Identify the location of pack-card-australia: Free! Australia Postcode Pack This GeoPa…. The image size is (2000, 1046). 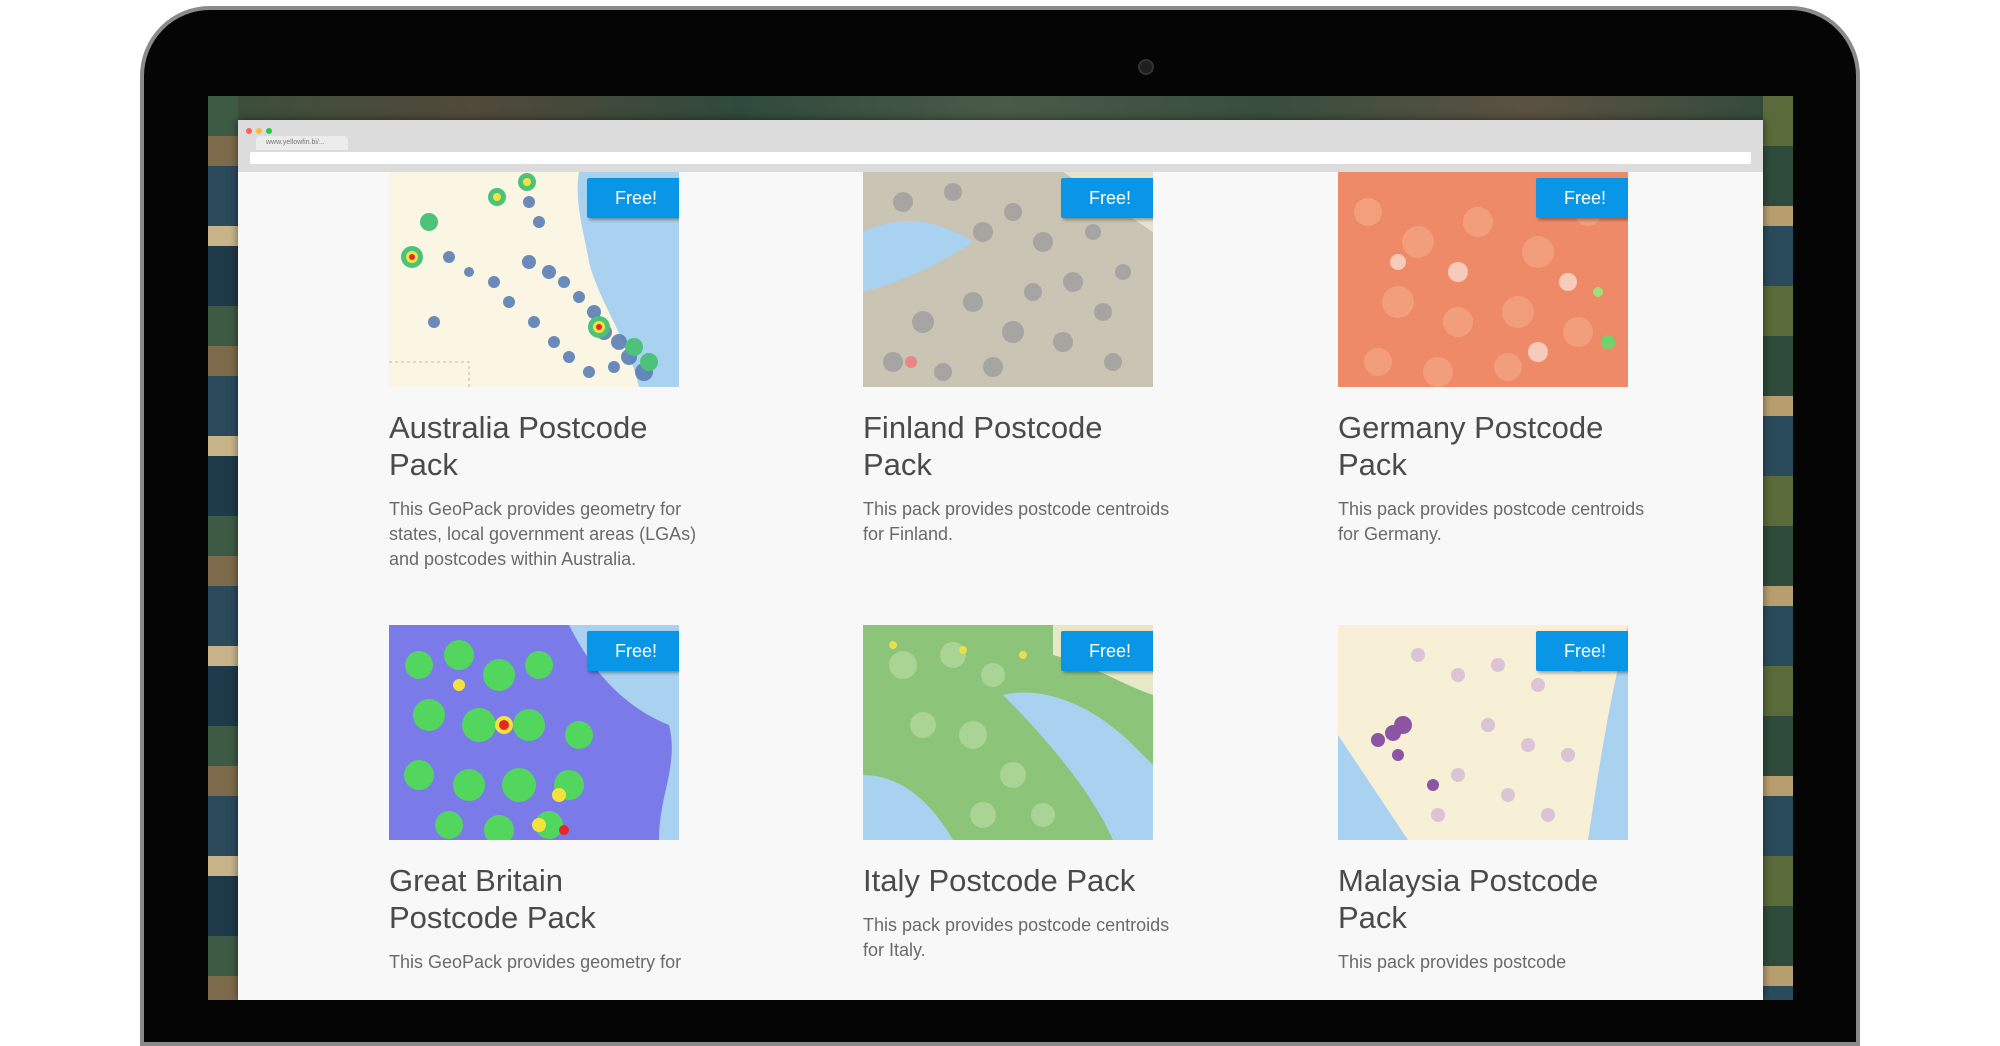
(542, 372).